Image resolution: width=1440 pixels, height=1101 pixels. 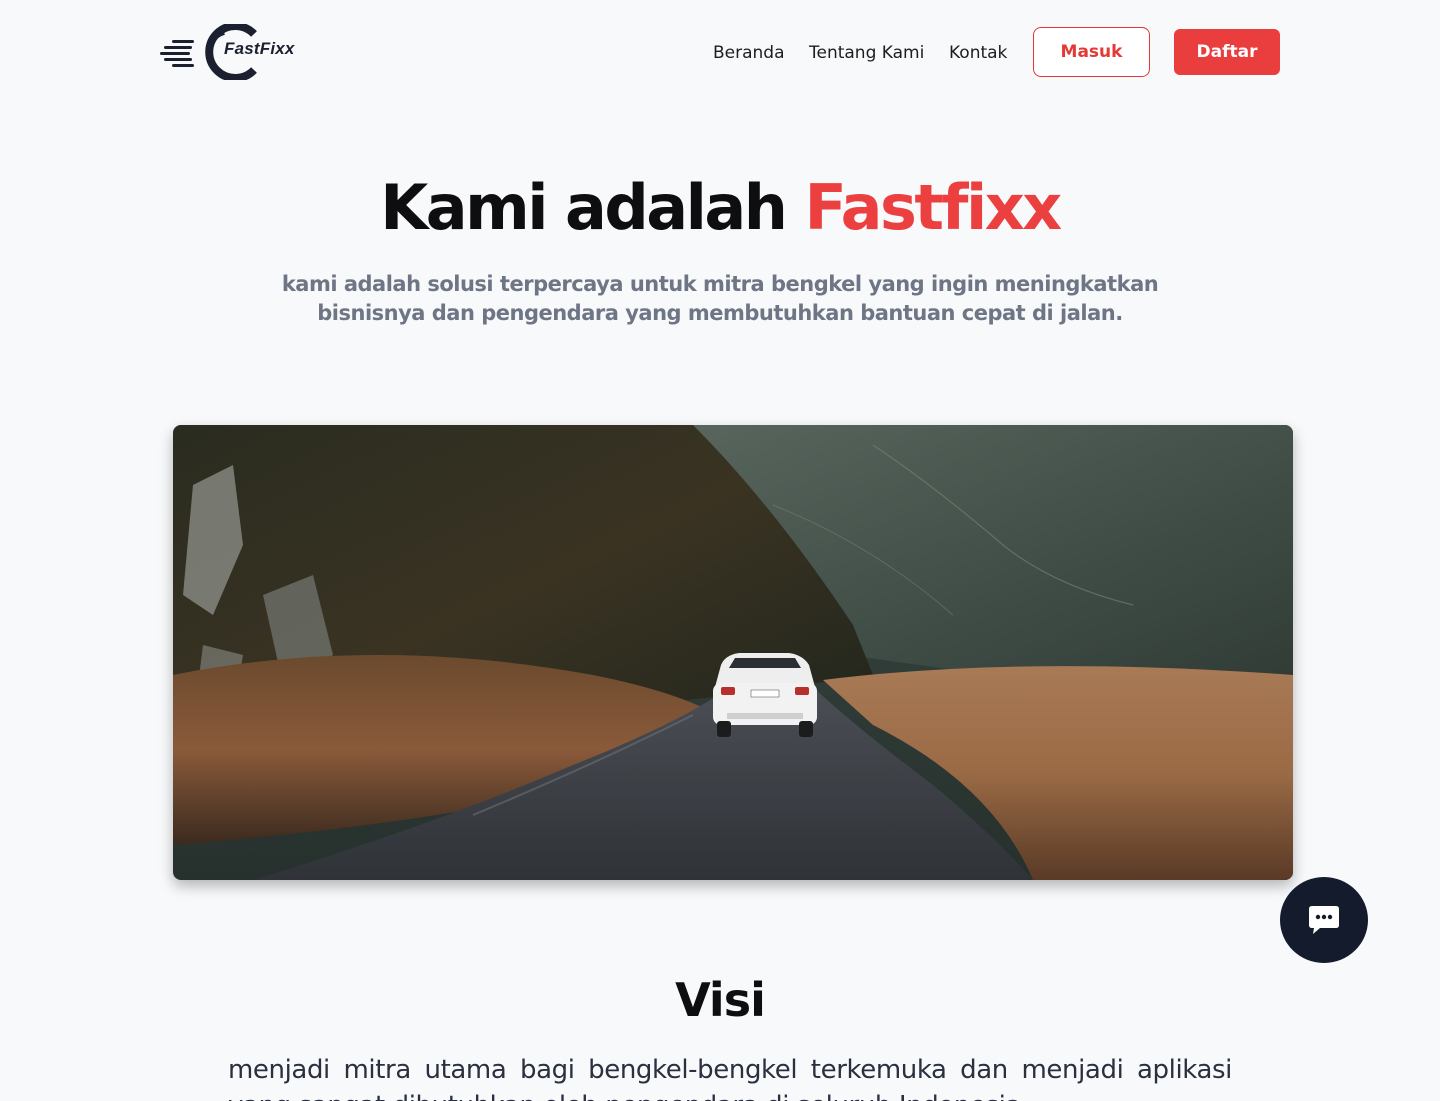 What do you see at coordinates (1227, 52) in the screenshot?
I see `register-button: Daftar` at bounding box center [1227, 52].